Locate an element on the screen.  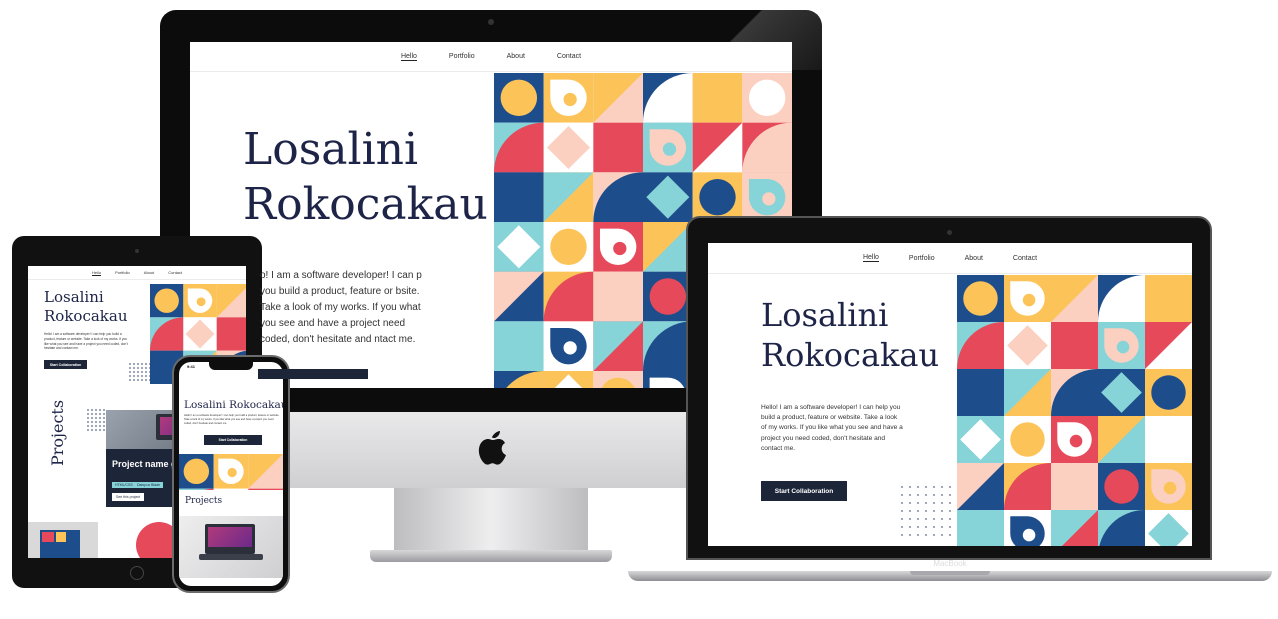
ipad-home-button is located at coordinates (137, 573).